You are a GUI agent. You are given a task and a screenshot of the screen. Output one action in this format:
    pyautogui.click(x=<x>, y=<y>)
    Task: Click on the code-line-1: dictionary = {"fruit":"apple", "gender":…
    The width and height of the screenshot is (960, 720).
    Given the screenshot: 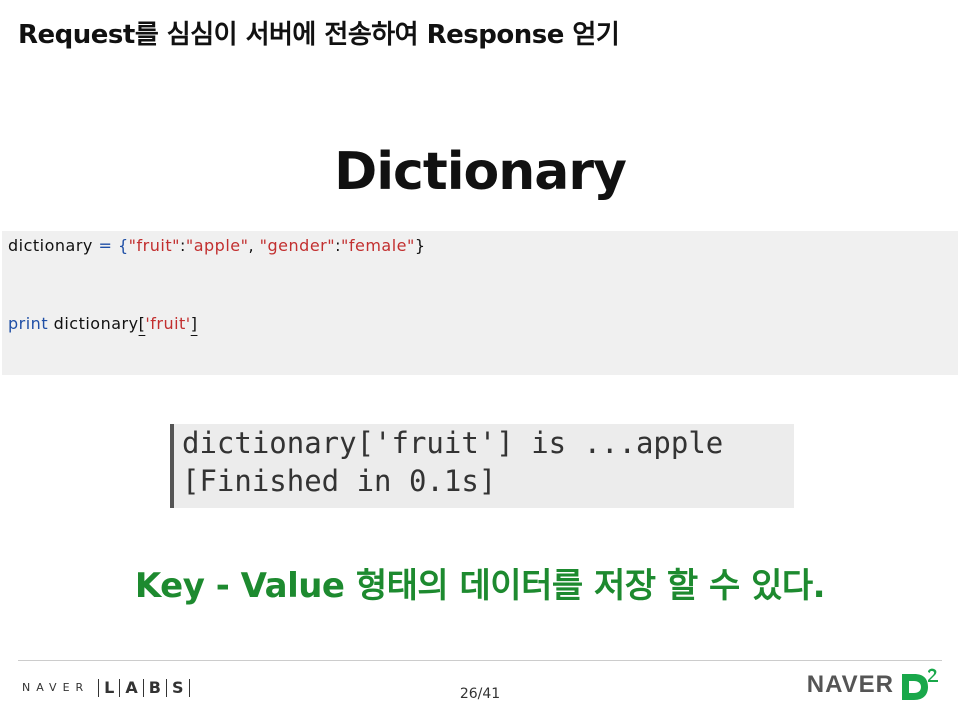 What is the action you would take?
    pyautogui.click(x=217, y=245)
    